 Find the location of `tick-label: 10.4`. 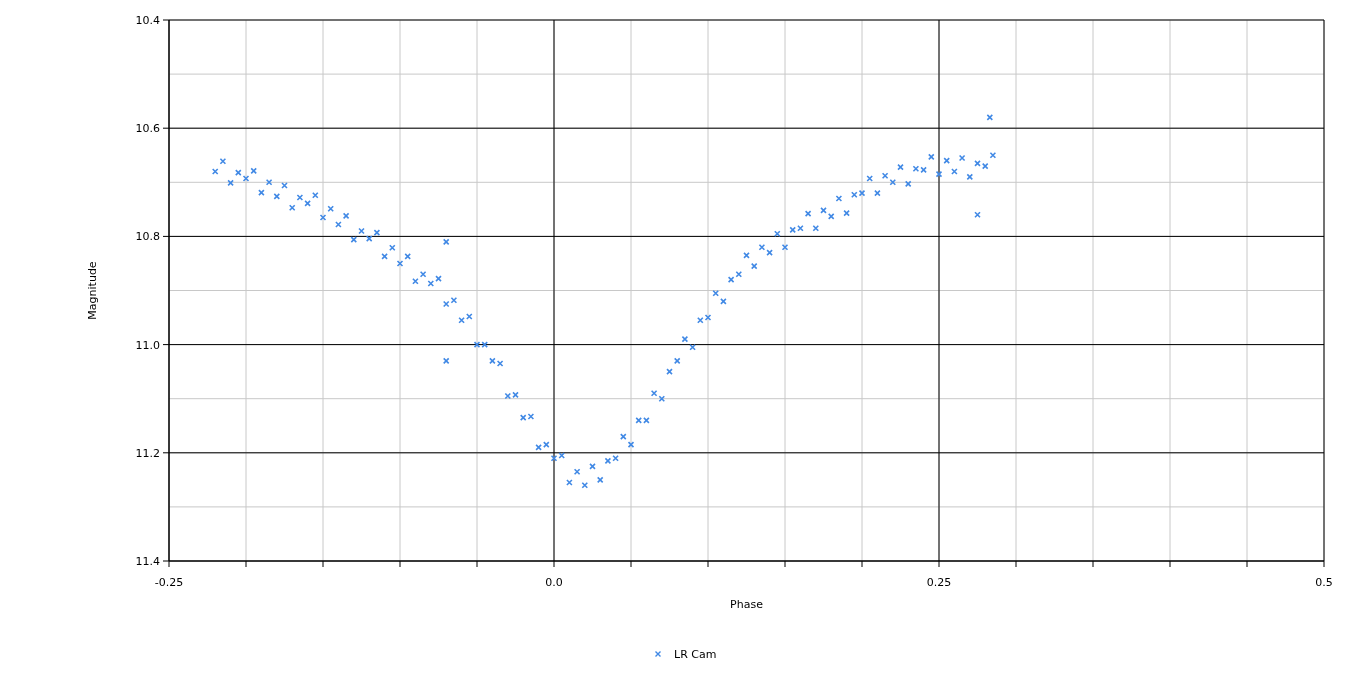

tick-label: 10.4 is located at coordinates (147, 20).